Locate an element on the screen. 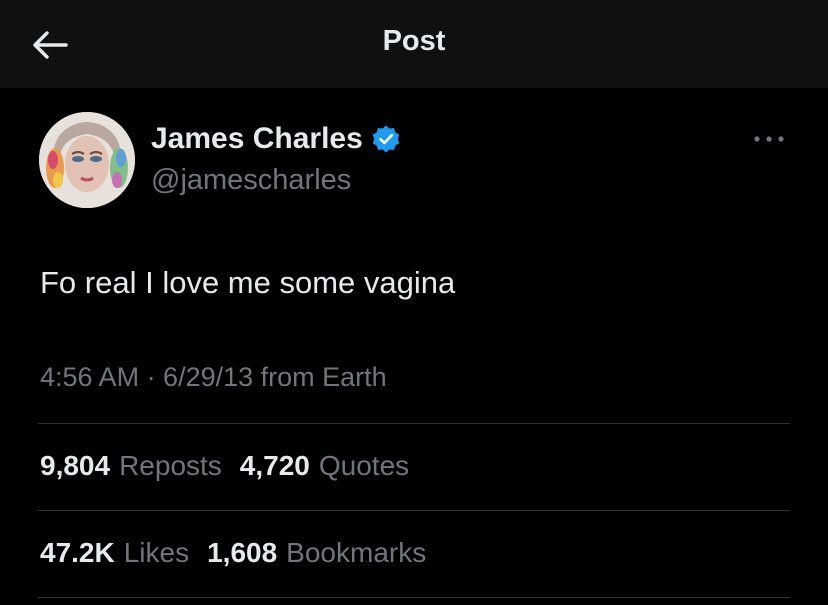 The width and height of the screenshot is (828, 605). stat-count: 1,608 is located at coordinates (242, 552).